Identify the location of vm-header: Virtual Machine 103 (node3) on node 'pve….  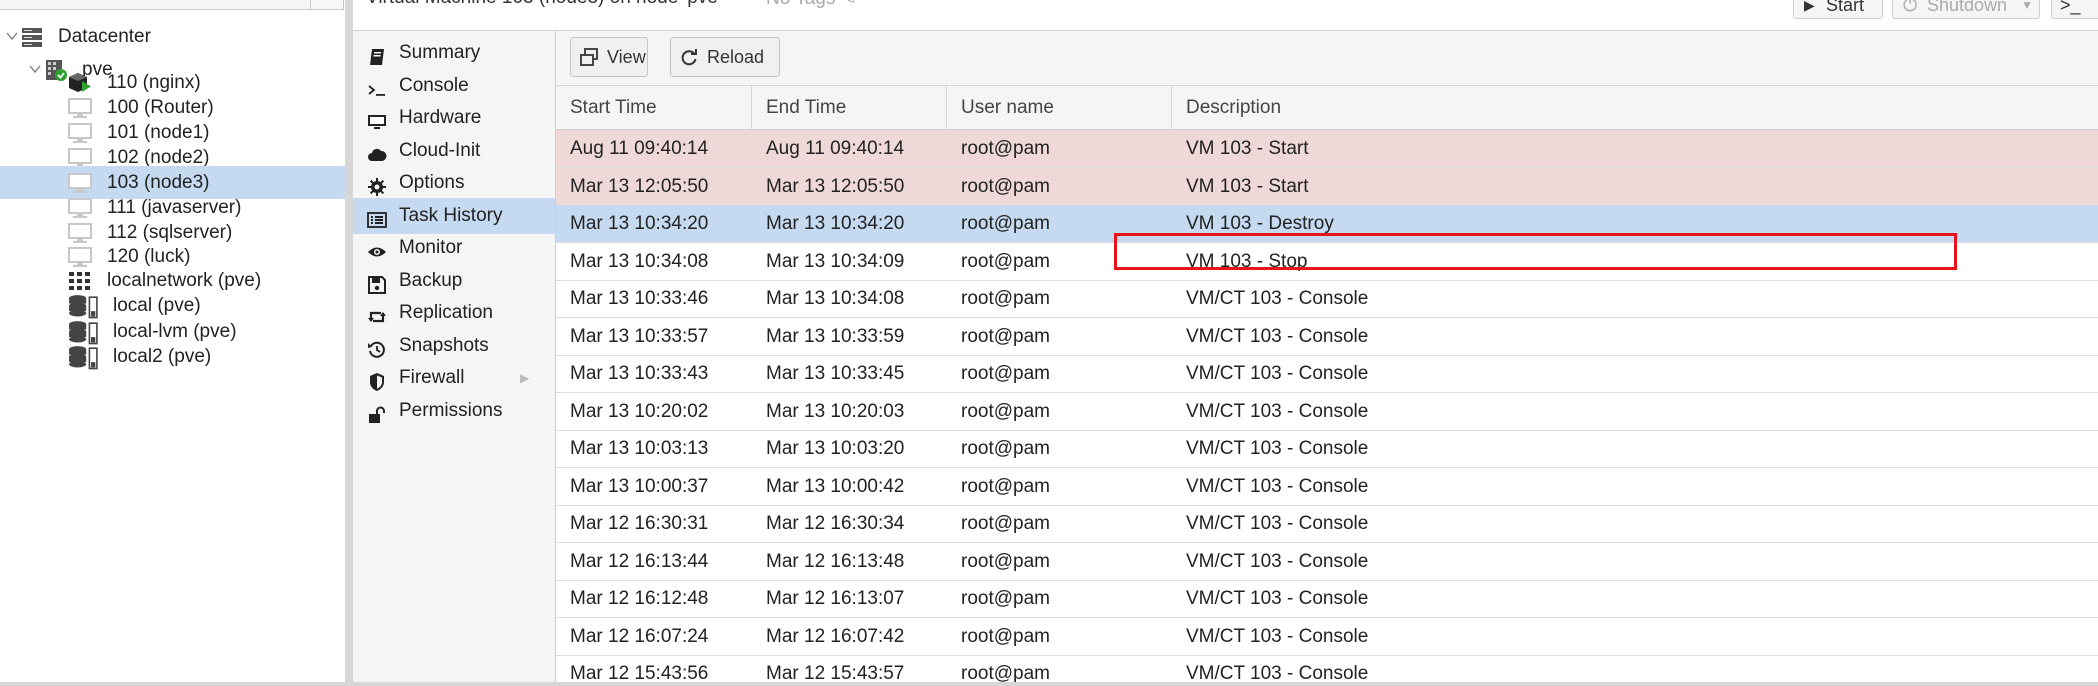
(1225, 15).